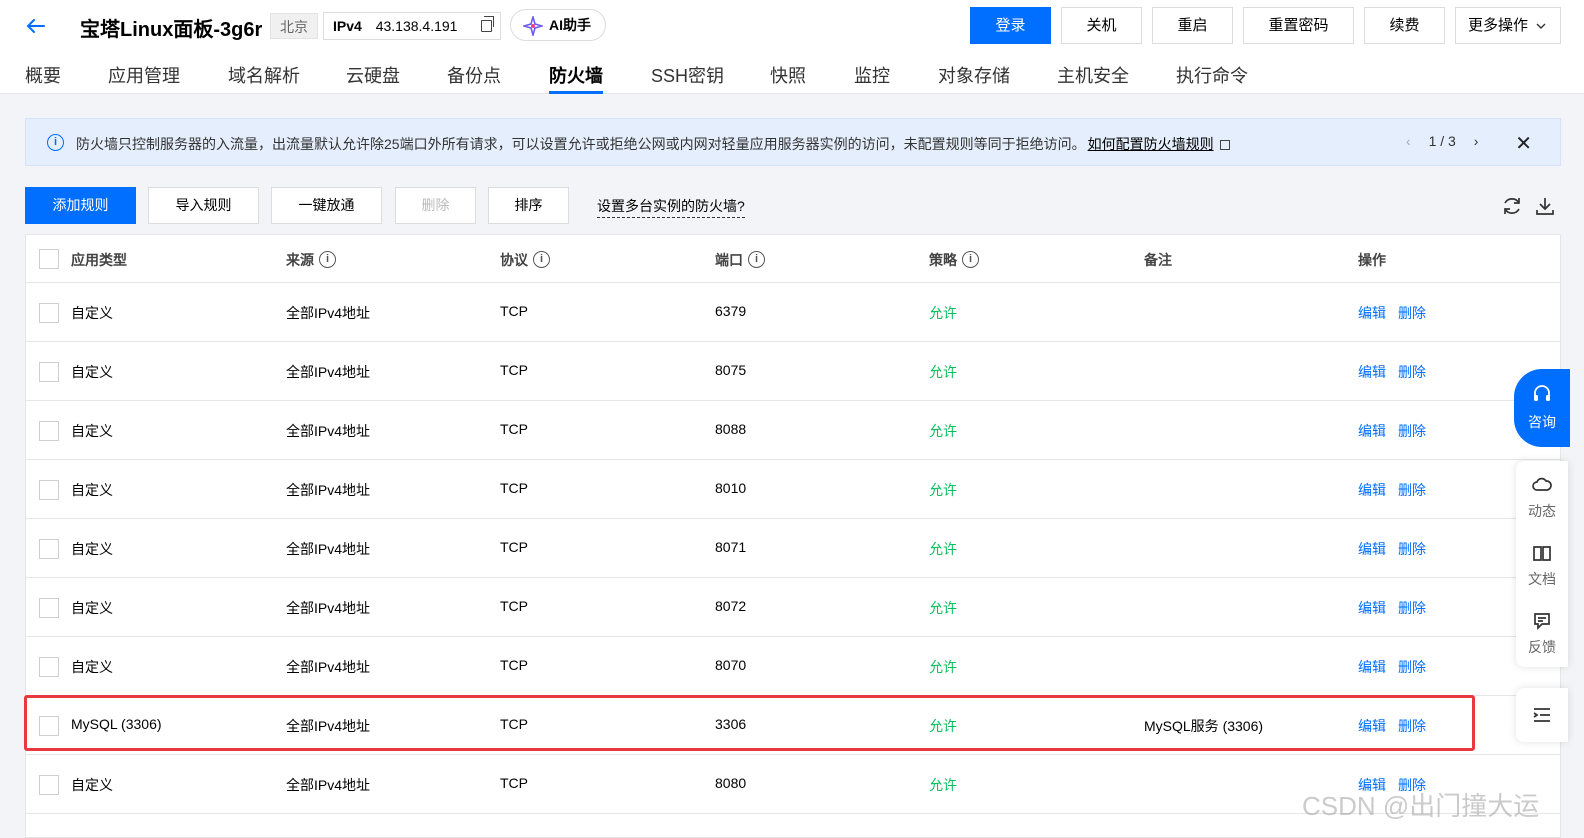 The image size is (1584, 838). I want to click on docs-button: 文档, so click(1542, 562).